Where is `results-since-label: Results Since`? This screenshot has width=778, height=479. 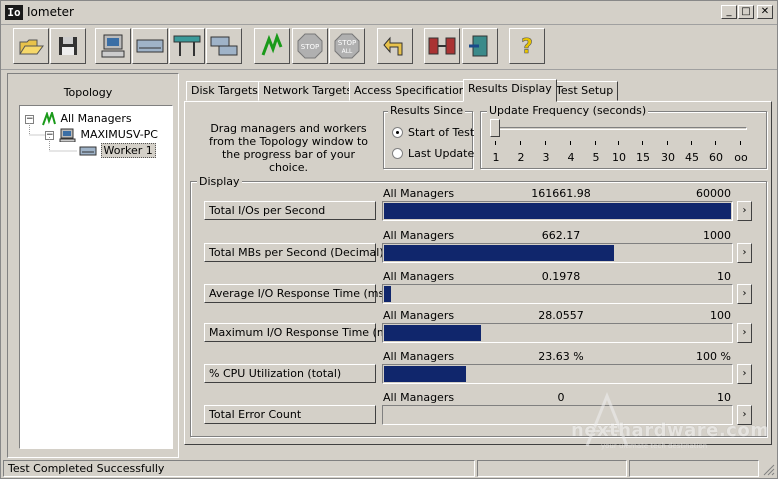 results-since-label: Results Since is located at coordinates (427, 110).